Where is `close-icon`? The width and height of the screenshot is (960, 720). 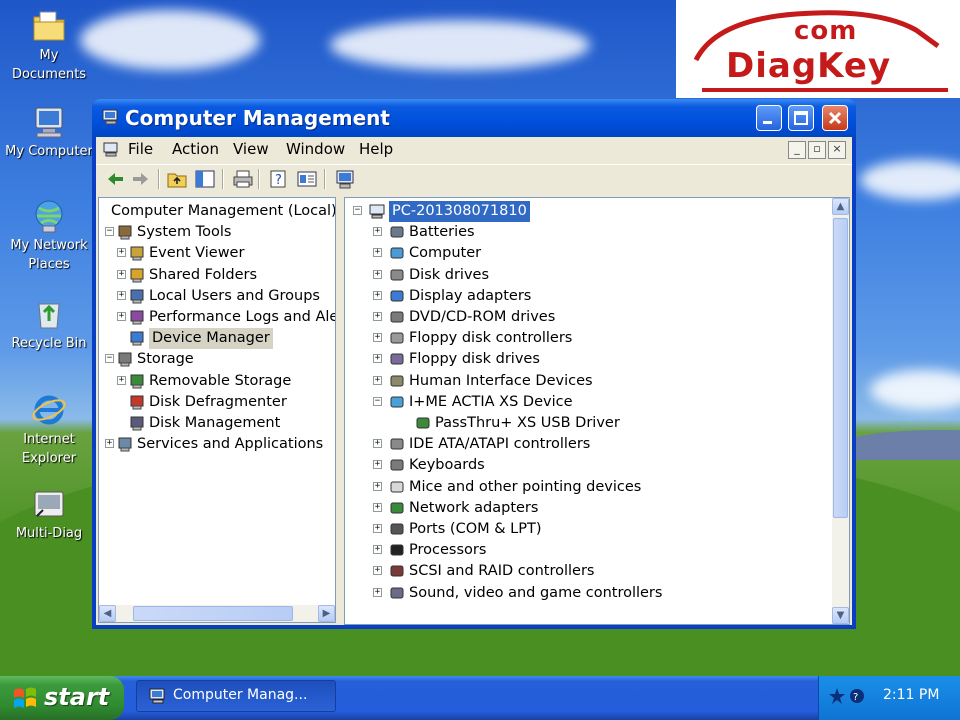 close-icon is located at coordinates (835, 118).